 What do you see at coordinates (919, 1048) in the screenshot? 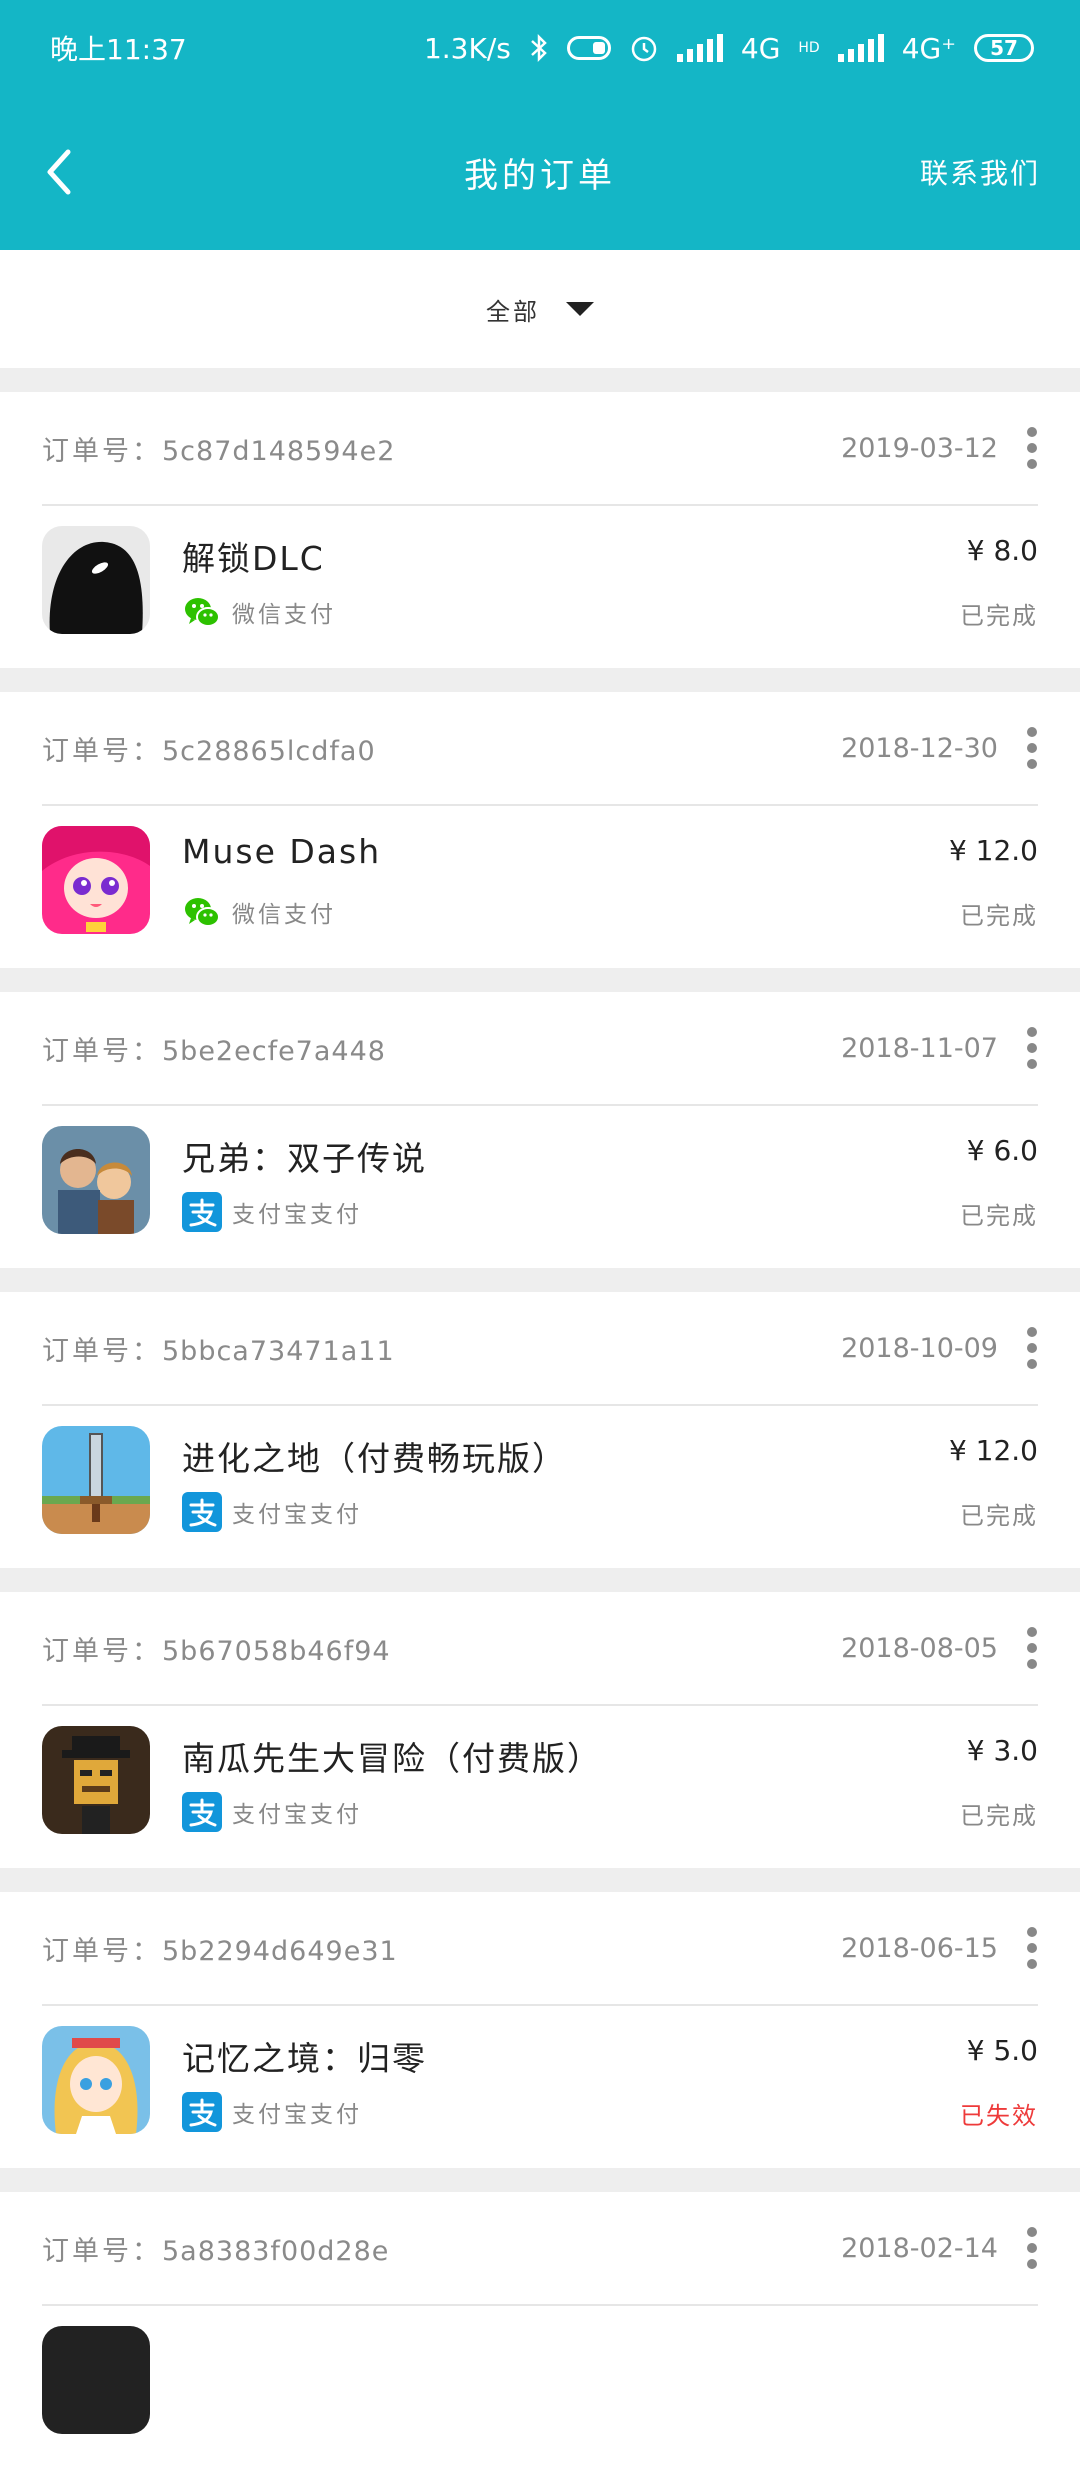
I see `order-date: 2018-11-07` at bounding box center [919, 1048].